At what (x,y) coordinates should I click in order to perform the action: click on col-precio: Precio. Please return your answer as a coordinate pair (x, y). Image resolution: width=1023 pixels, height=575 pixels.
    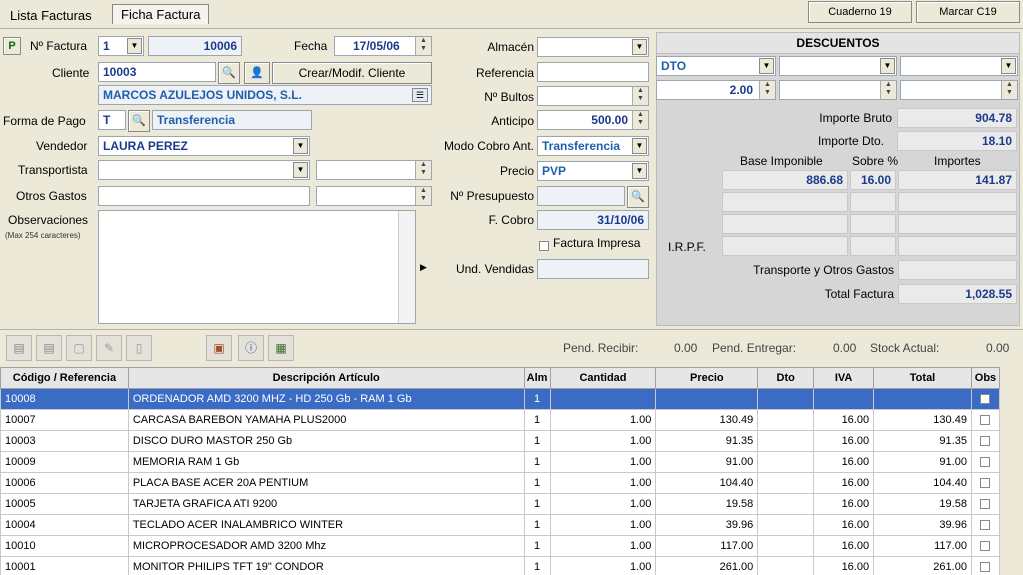
    Looking at the image, I should click on (707, 378).